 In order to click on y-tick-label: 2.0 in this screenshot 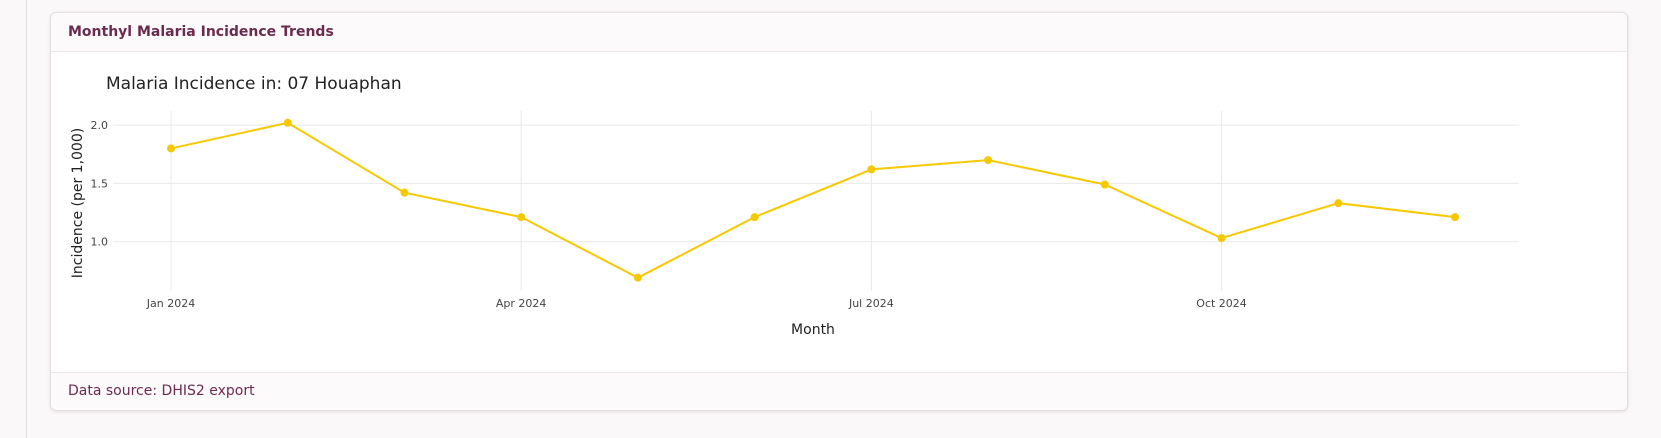, I will do `click(100, 125)`.